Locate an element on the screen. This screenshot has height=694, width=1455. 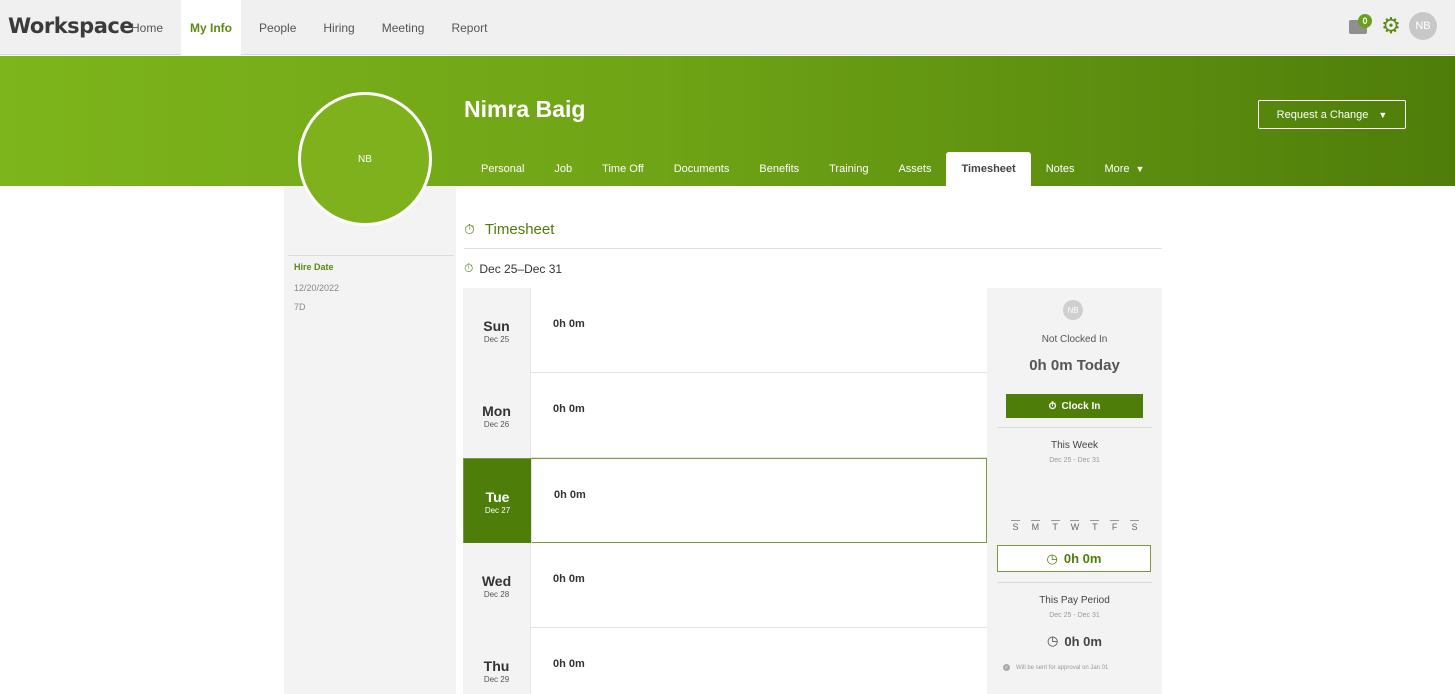
hire-date-value: 12/20/2022 is located at coordinates (317, 288).